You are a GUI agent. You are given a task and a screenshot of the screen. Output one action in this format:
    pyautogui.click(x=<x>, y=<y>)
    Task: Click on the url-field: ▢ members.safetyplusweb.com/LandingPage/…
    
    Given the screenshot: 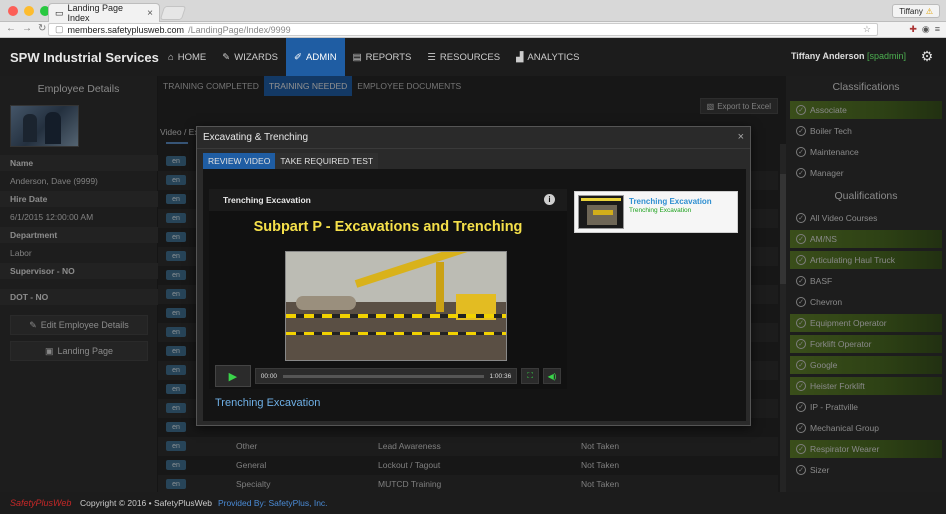 What is the action you would take?
    pyautogui.click(x=463, y=29)
    